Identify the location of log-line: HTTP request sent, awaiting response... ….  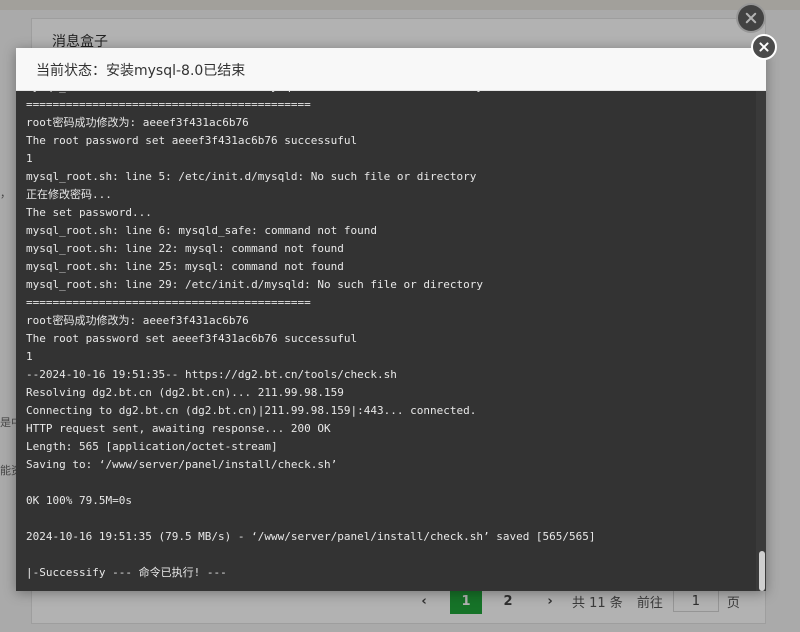
(178, 428).